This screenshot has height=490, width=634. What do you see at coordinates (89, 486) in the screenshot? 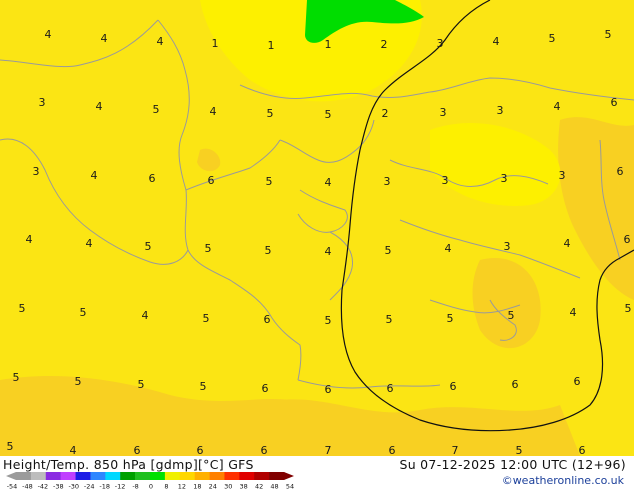
I see `colorbar-tick-label: -24` at bounding box center [89, 486].